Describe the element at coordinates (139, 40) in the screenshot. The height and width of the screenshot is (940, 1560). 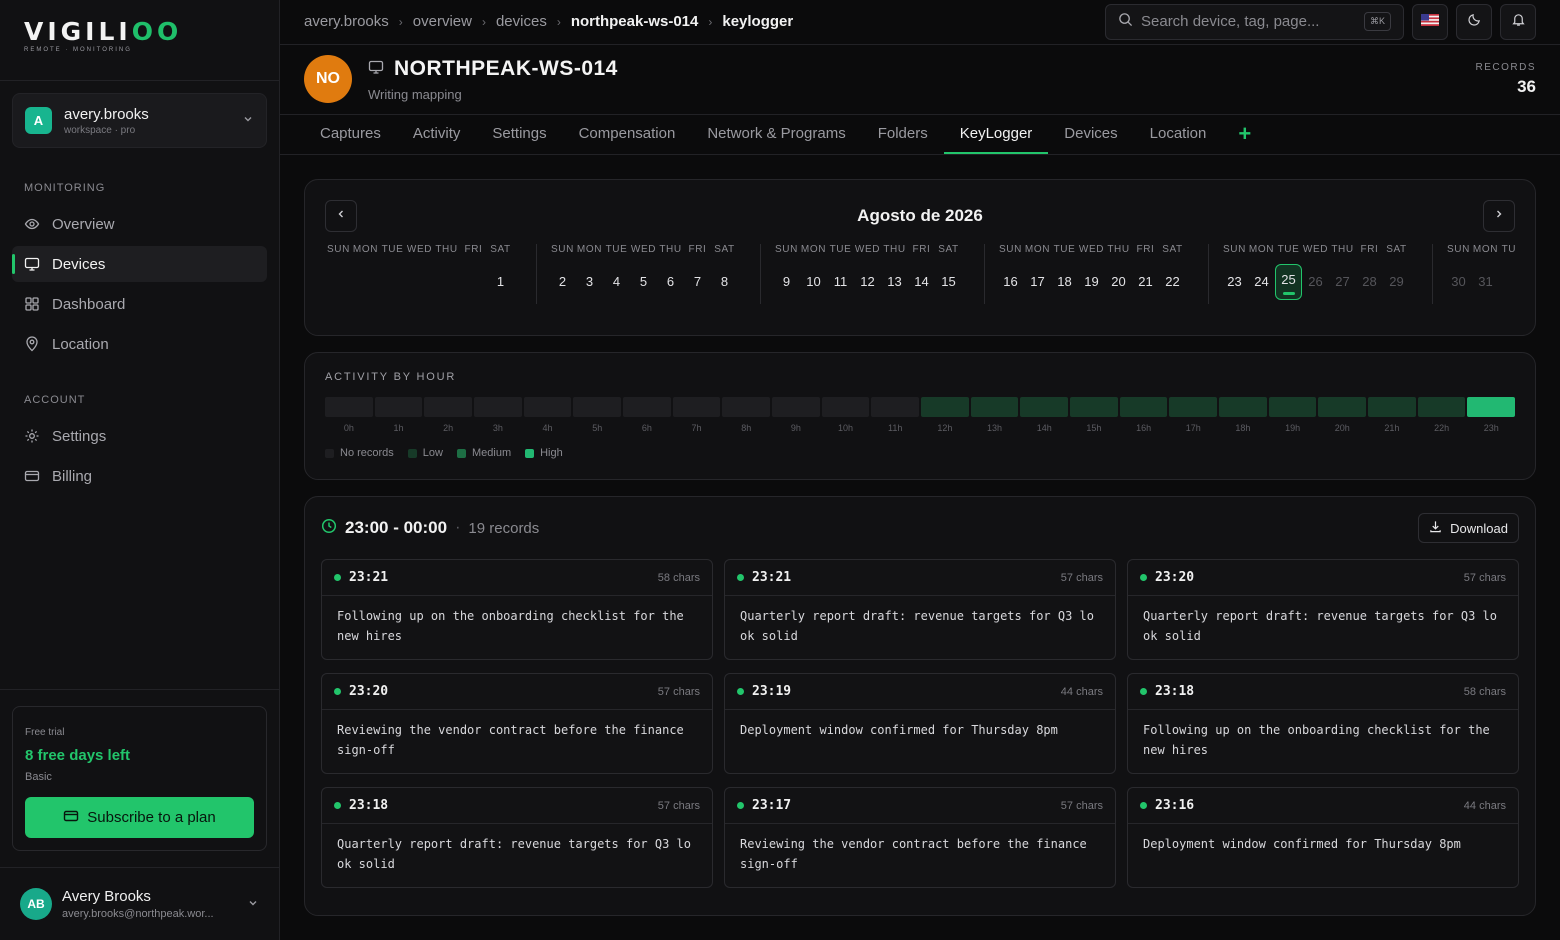
I see `logo: VIGILIOO REMOTE · MONITORING` at that location.